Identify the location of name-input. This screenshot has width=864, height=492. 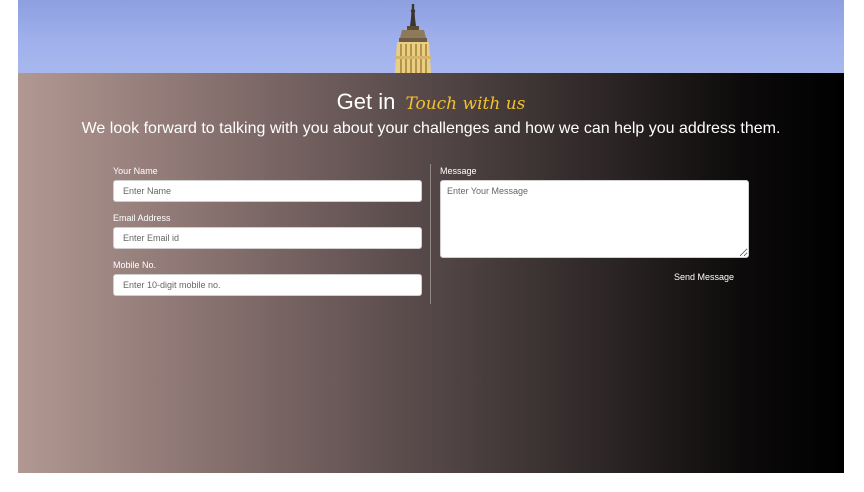
(267, 191).